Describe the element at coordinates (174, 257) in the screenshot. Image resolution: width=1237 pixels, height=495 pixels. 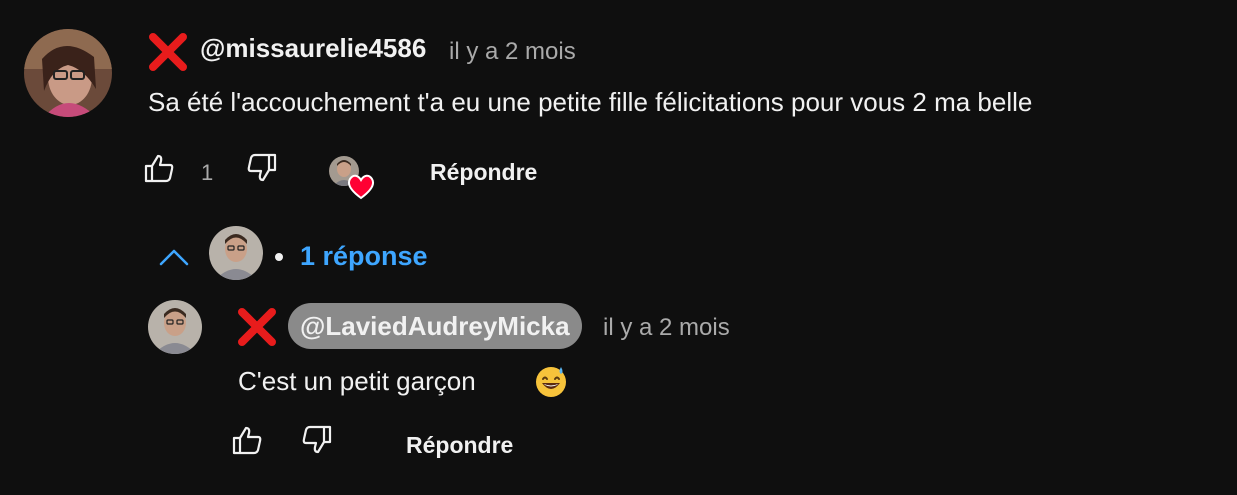
I see `chevron-up-icon` at that location.